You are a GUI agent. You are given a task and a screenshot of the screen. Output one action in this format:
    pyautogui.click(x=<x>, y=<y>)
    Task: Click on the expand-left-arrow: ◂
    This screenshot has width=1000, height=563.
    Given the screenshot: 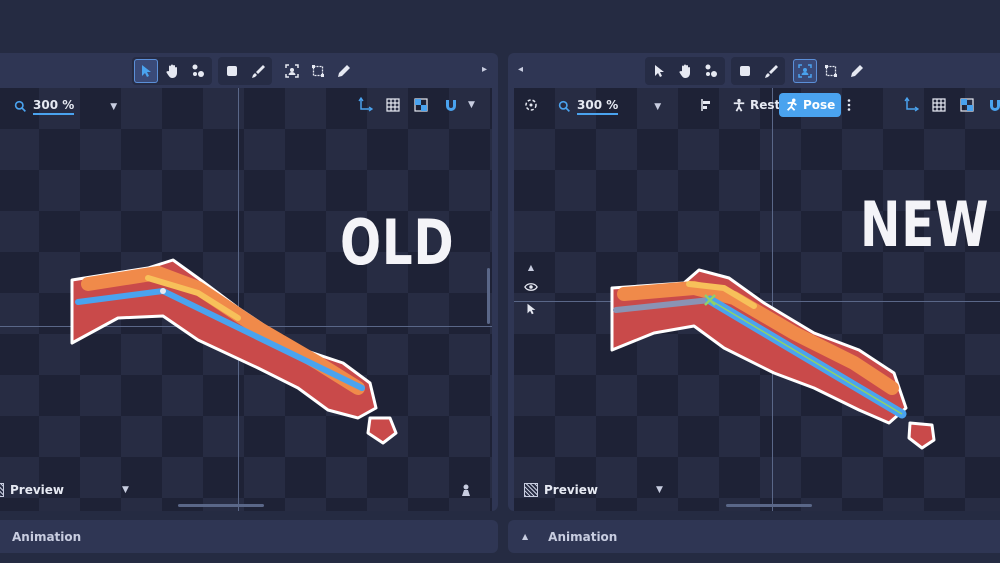 What is the action you would take?
    pyautogui.click(x=520, y=69)
    